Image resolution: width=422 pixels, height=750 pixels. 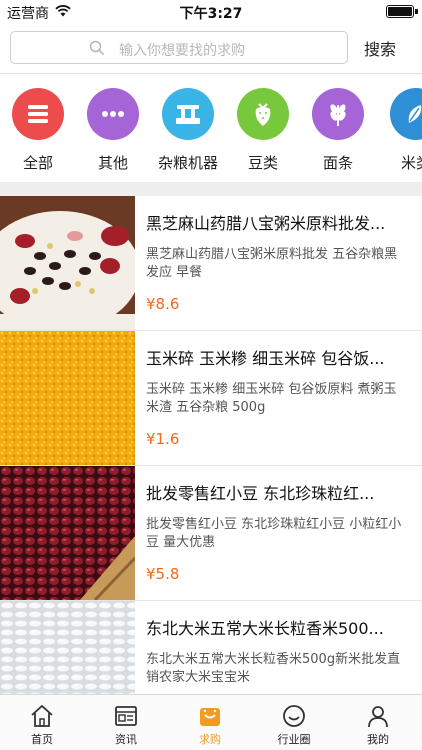 What do you see at coordinates (271, 398) in the screenshot?
I see `product-description: 玉米碎 玉米糁 细玉米碎 包谷饭原料 煮粥玉米渣 五谷杂粮 500g` at bounding box center [271, 398].